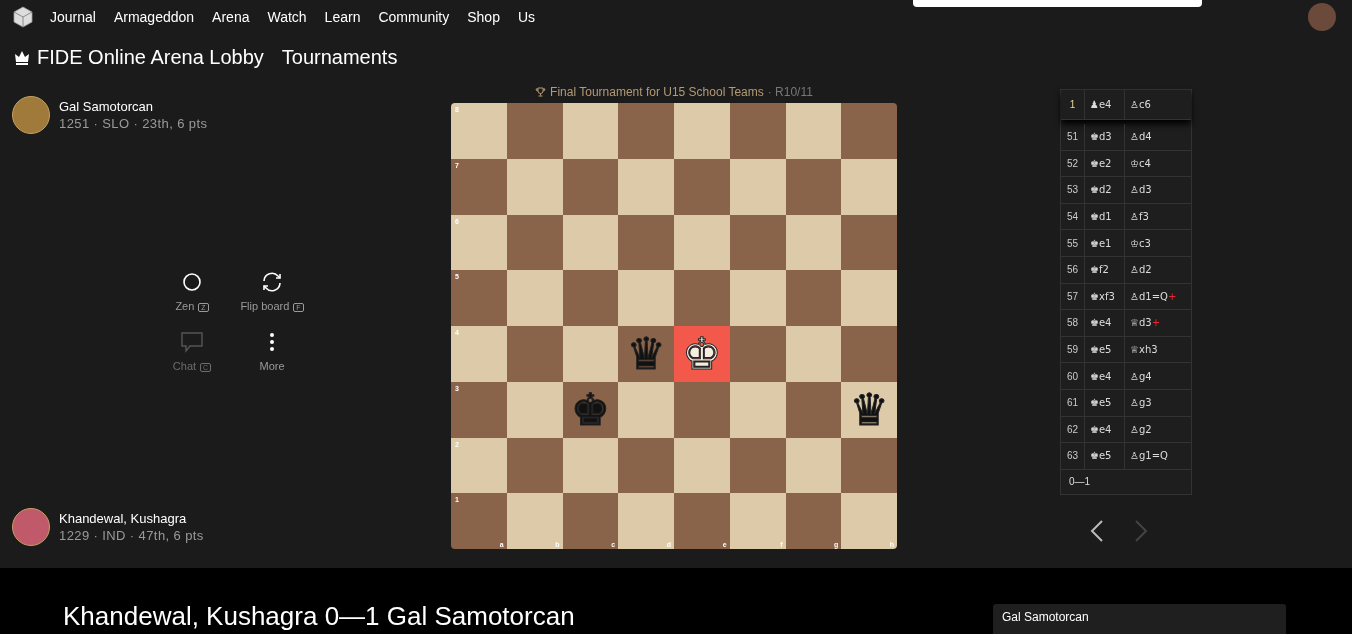 This screenshot has height=634, width=1352. What do you see at coordinates (192, 342) in the screenshot?
I see `speech-bubble-icon` at bounding box center [192, 342].